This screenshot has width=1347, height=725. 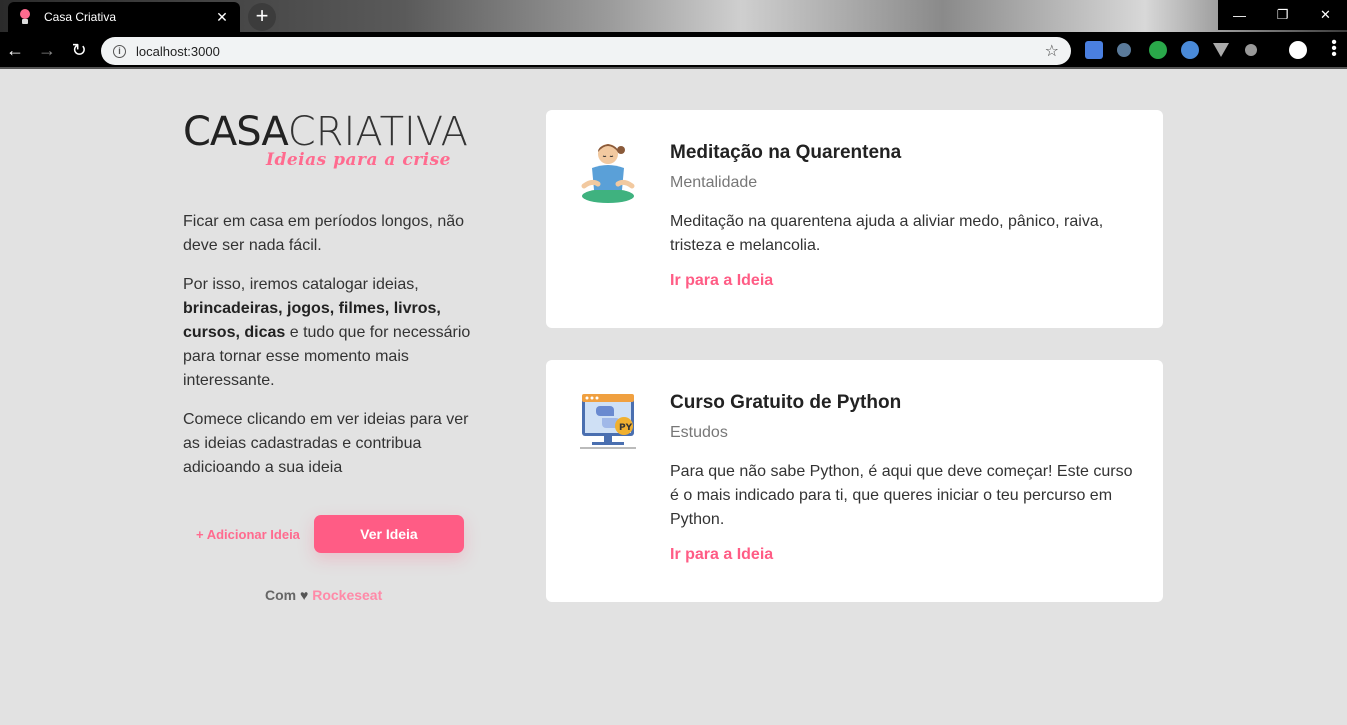 I want to click on bookmark-star-icon: ☆, so click(x=1052, y=51).